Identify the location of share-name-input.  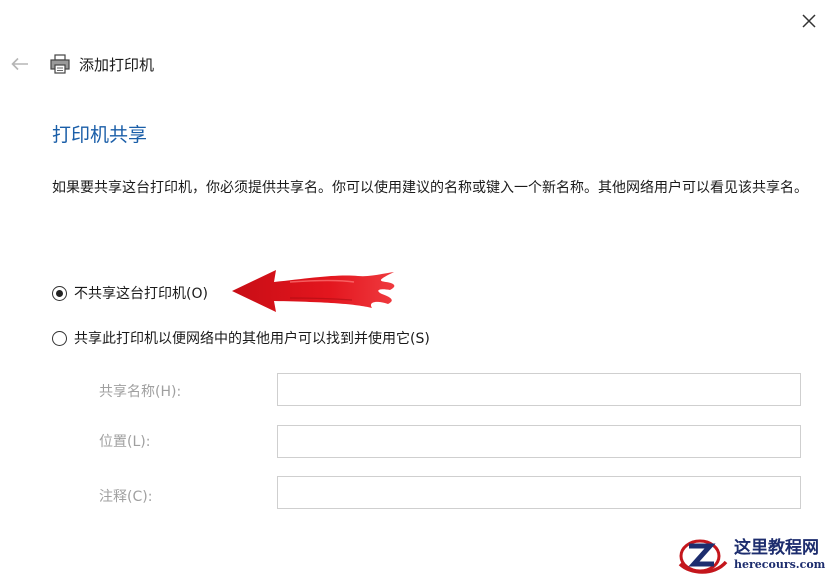
(539, 389).